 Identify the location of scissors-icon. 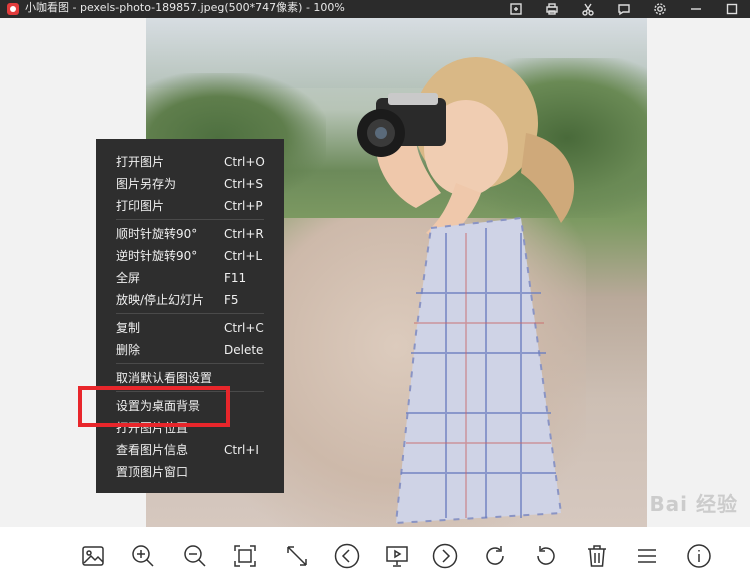
(588, 9).